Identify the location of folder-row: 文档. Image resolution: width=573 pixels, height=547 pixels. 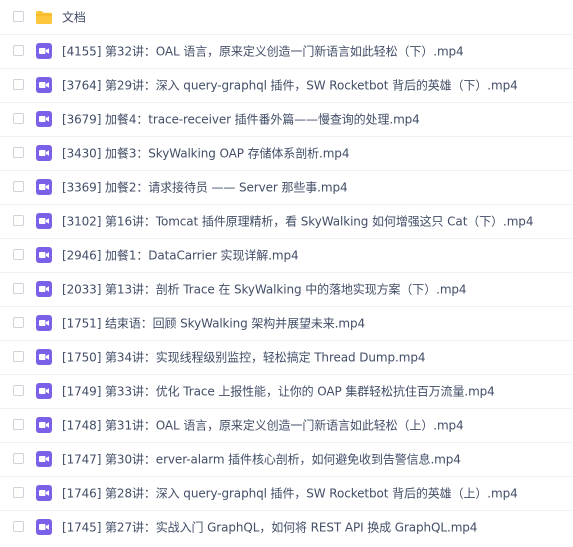
(286, 17).